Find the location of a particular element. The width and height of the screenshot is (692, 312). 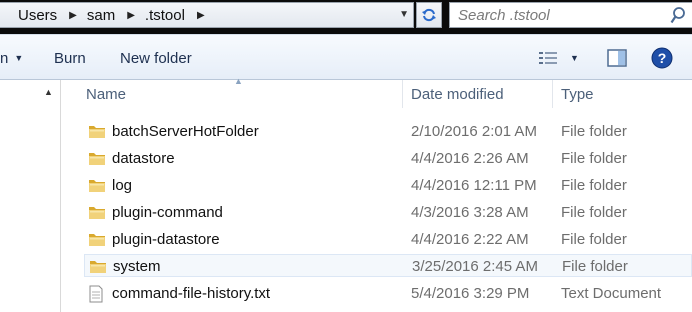

breadcrumb-users: Users is located at coordinates (39, 15).